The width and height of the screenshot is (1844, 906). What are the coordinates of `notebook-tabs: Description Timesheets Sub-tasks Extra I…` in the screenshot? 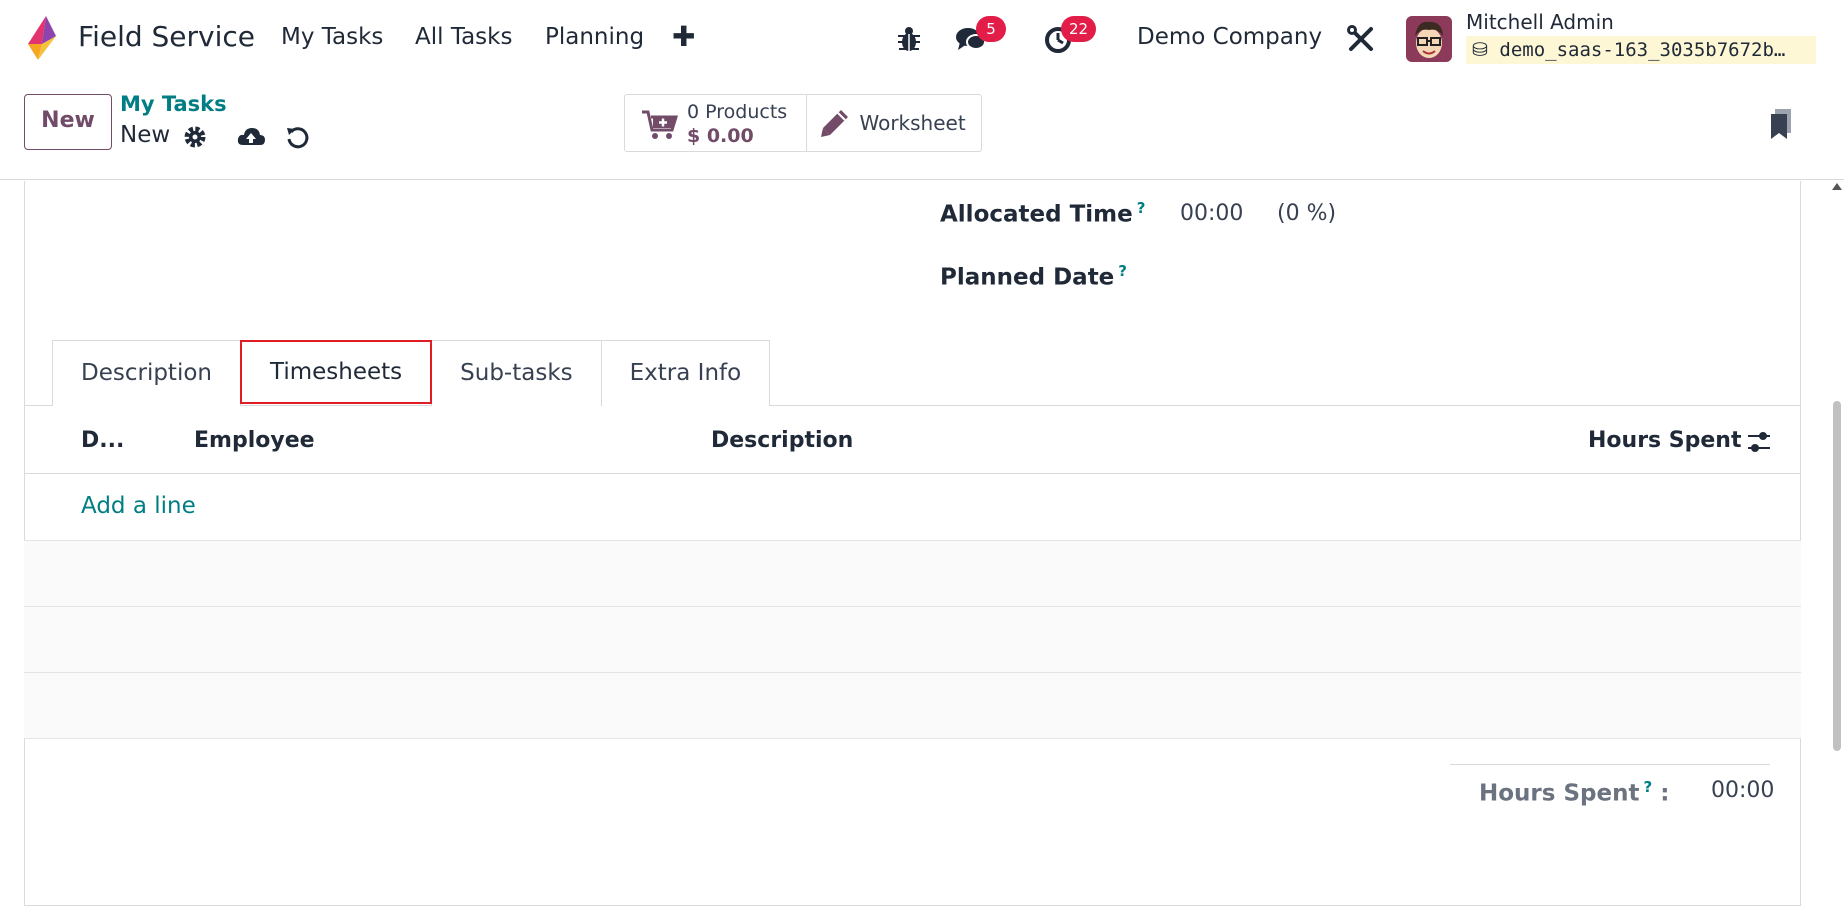 It's located at (411, 373).